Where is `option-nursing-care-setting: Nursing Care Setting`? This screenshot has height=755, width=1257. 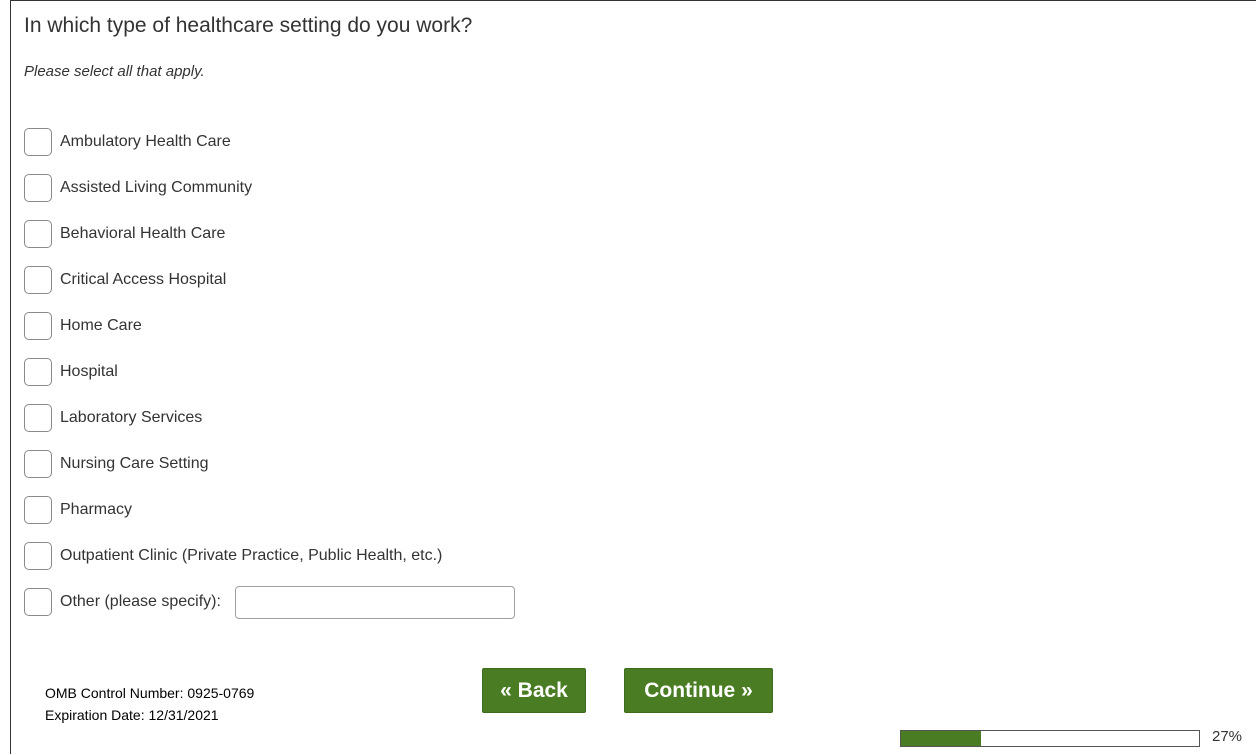 option-nursing-care-setting: Nursing Care Setting is located at coordinates (269, 473).